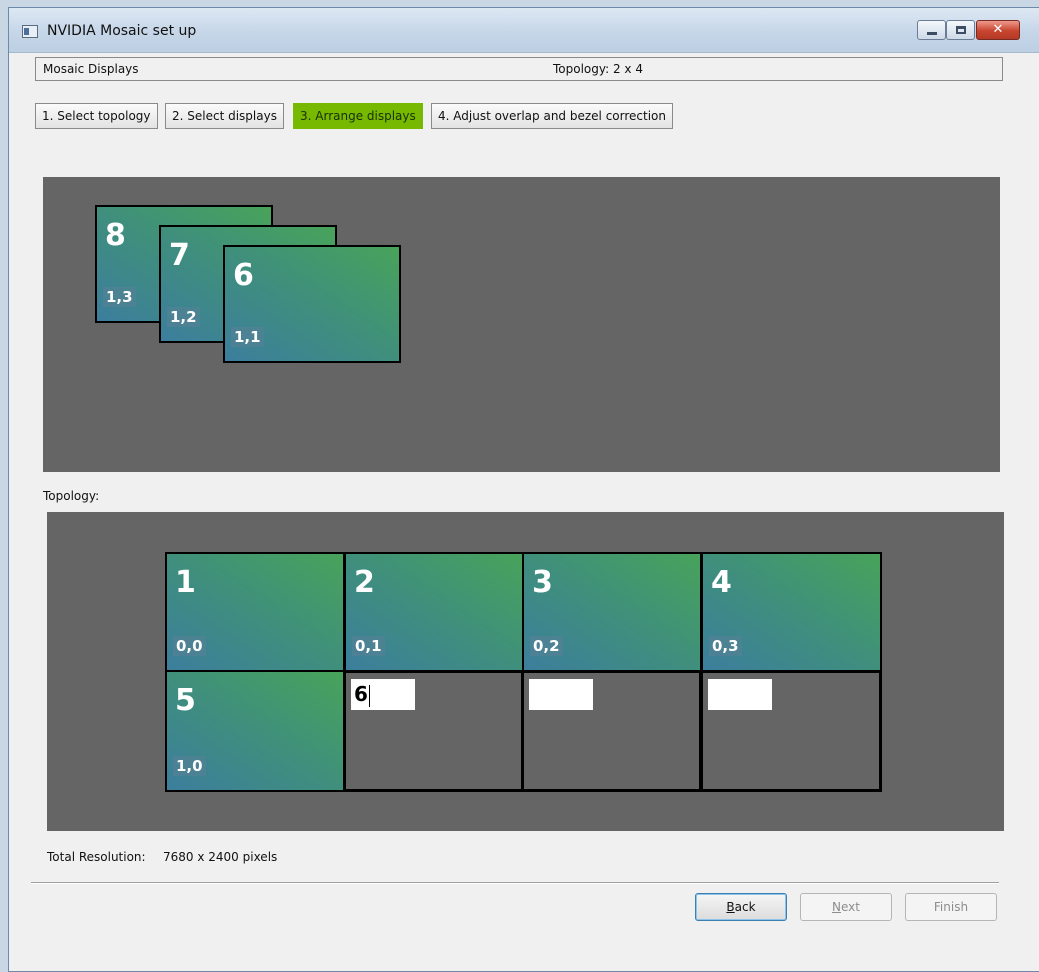 The width and height of the screenshot is (1039, 972). Describe the element at coordinates (524, 30) in the screenshot. I see `title-bar: NVIDIA Mosaic set up ✕` at that location.